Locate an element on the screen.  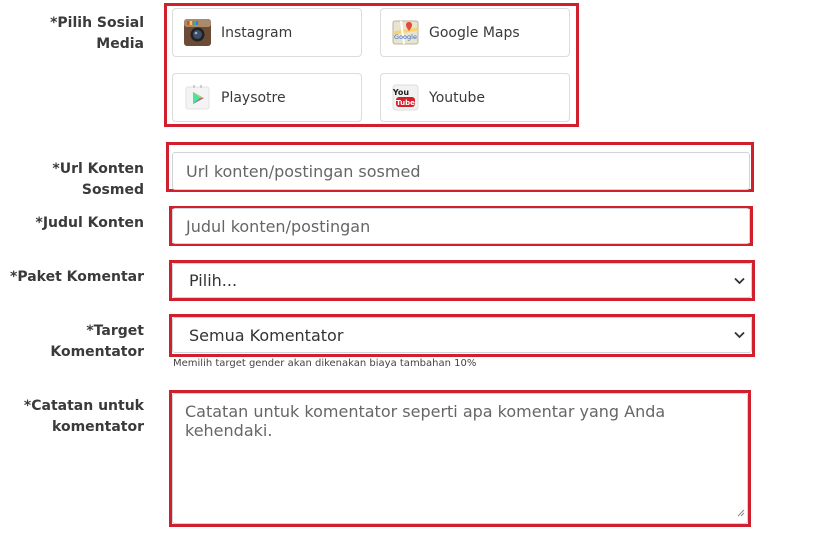
youtube-icon: You Tube is located at coordinates (405, 97).